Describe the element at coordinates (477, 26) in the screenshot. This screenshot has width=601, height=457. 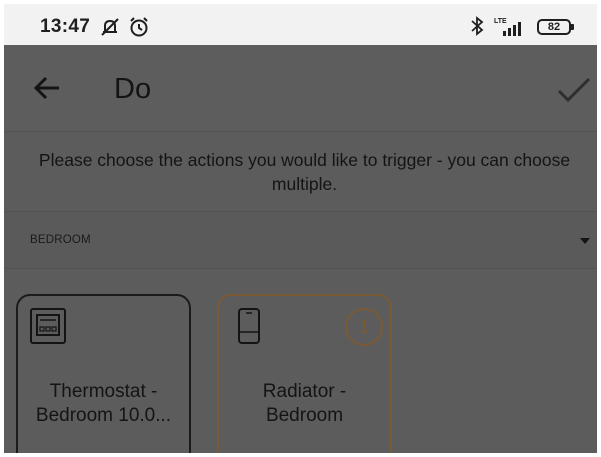
I see `bluetooth-icon` at that location.